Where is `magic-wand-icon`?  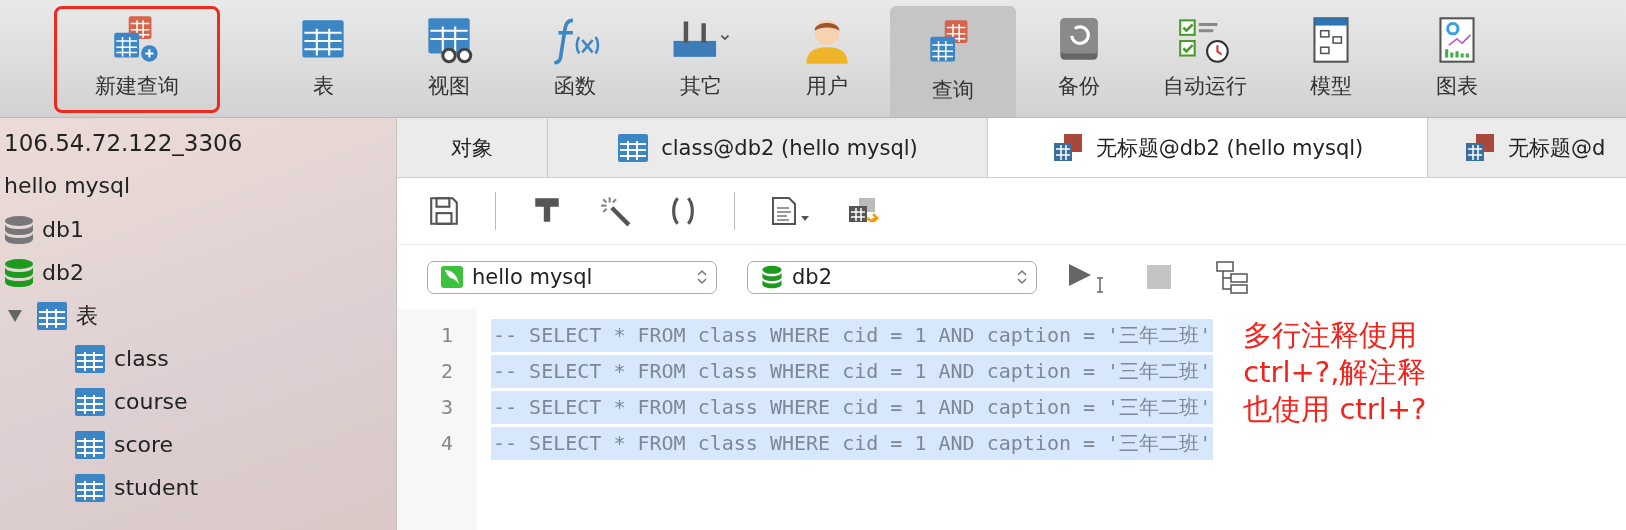
magic-wand-icon is located at coordinates (615, 211).